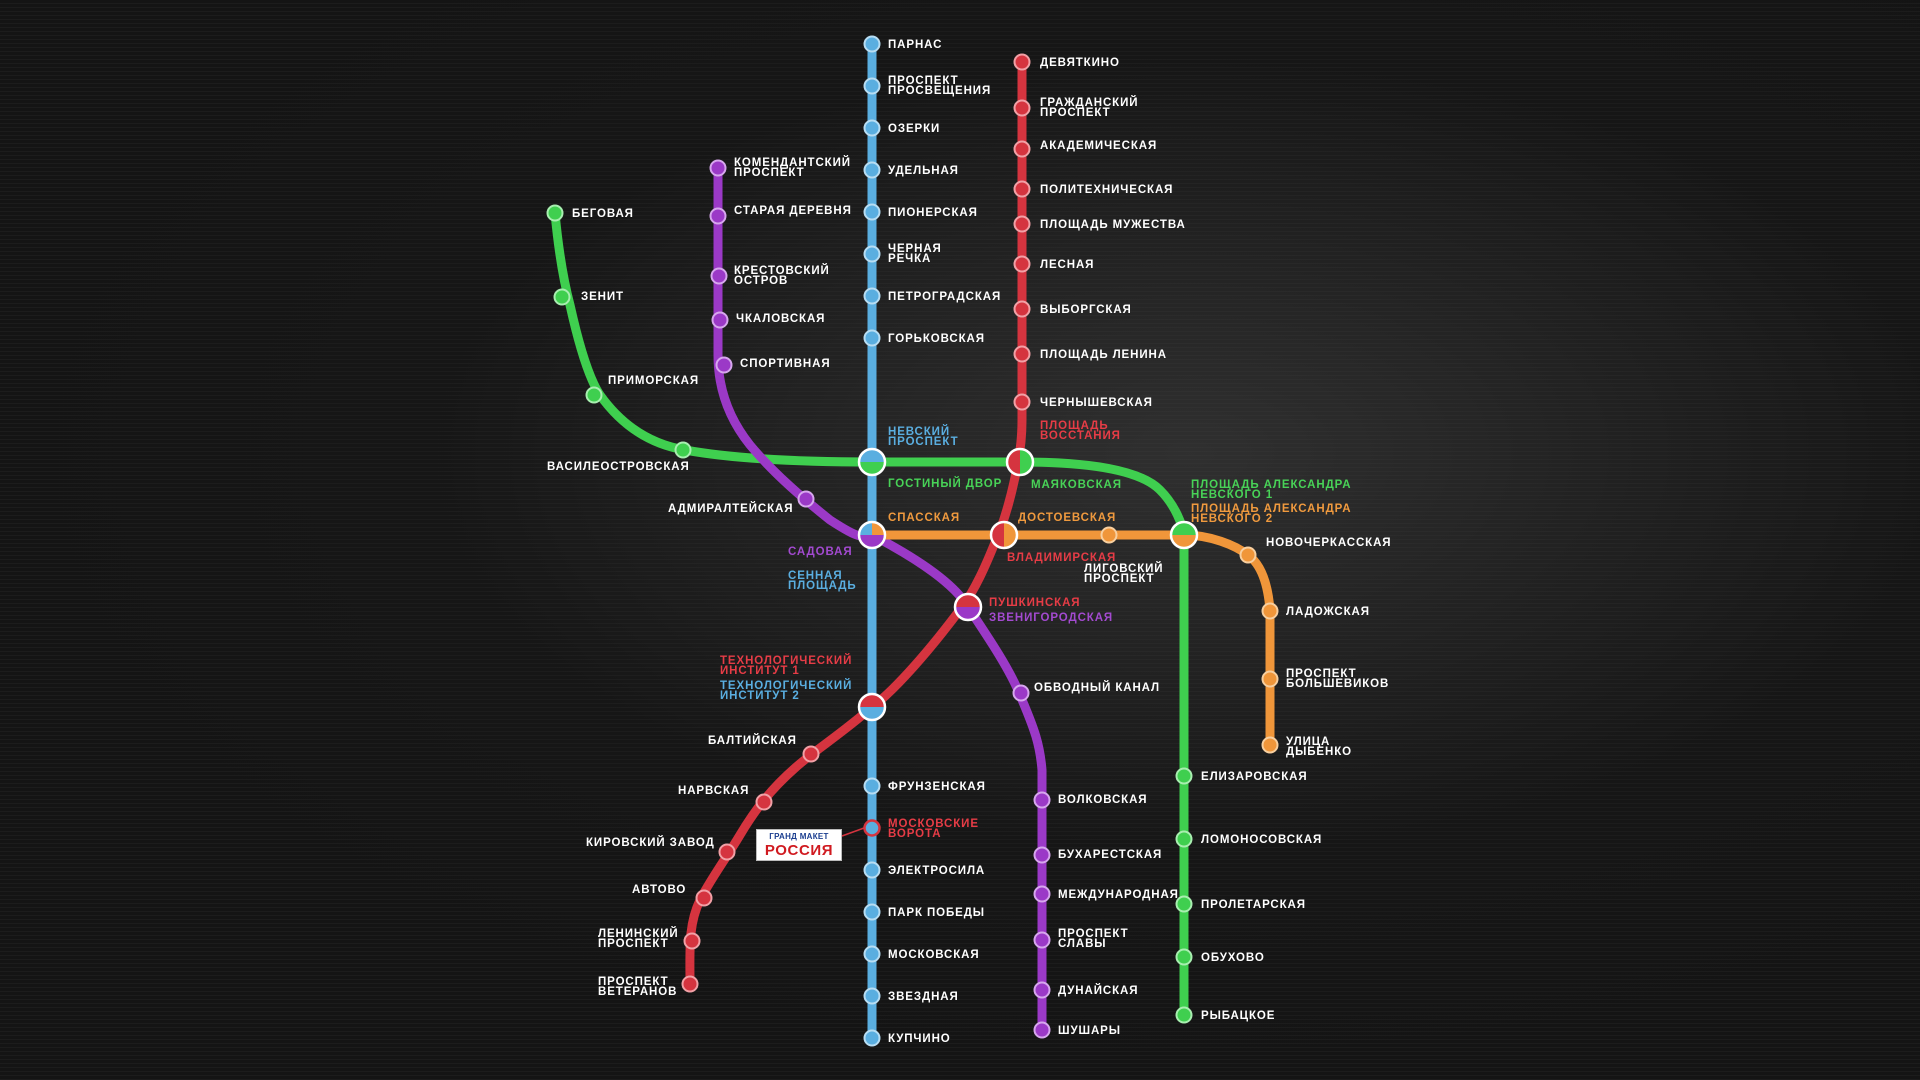 The height and width of the screenshot is (1080, 1920). I want to click on station-label: ОБУХОВО, so click(1233, 958).